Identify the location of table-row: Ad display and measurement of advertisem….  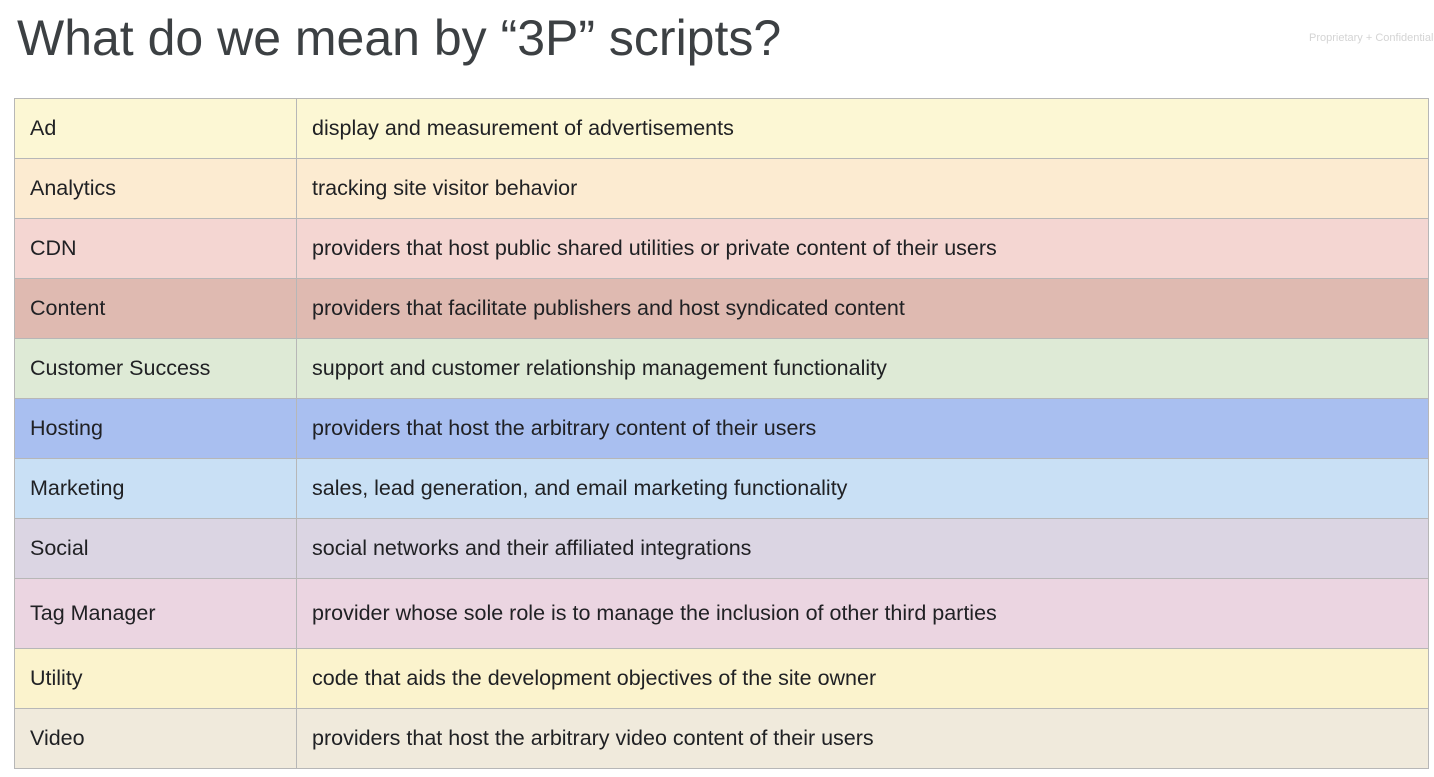
(721, 128).